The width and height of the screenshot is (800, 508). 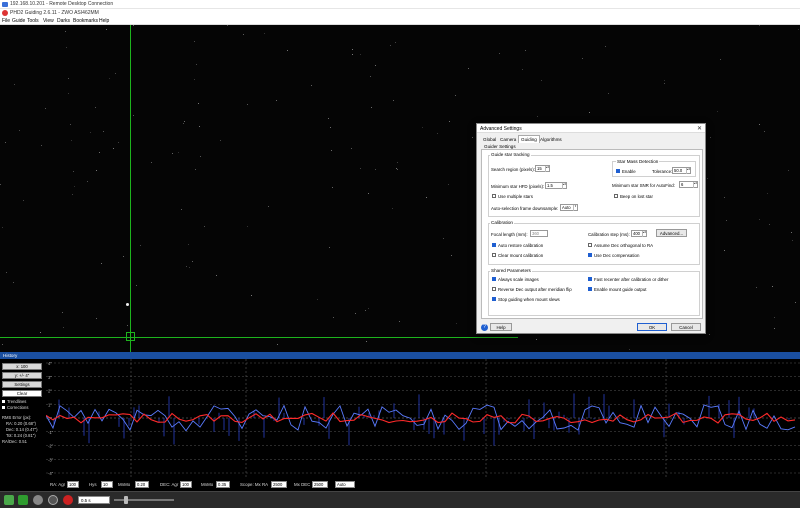 What do you see at coordinates (22, 366) in the screenshot?
I see `x-scale-select: x: 100` at bounding box center [22, 366].